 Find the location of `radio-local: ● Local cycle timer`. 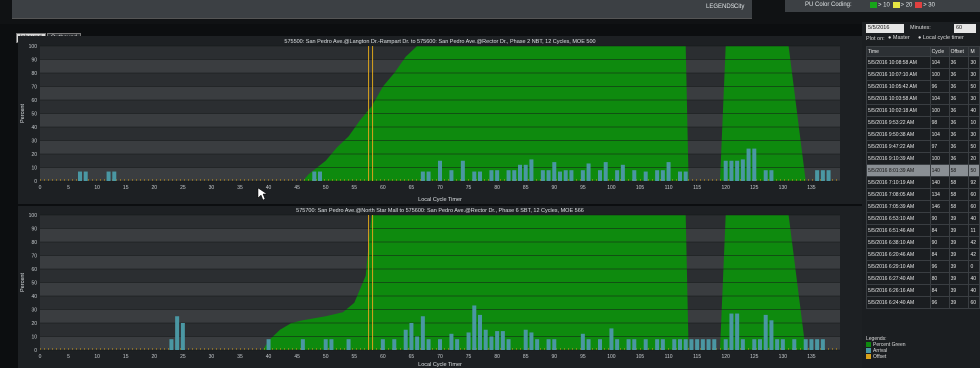

radio-local: ● Local cycle timer is located at coordinates (941, 38).